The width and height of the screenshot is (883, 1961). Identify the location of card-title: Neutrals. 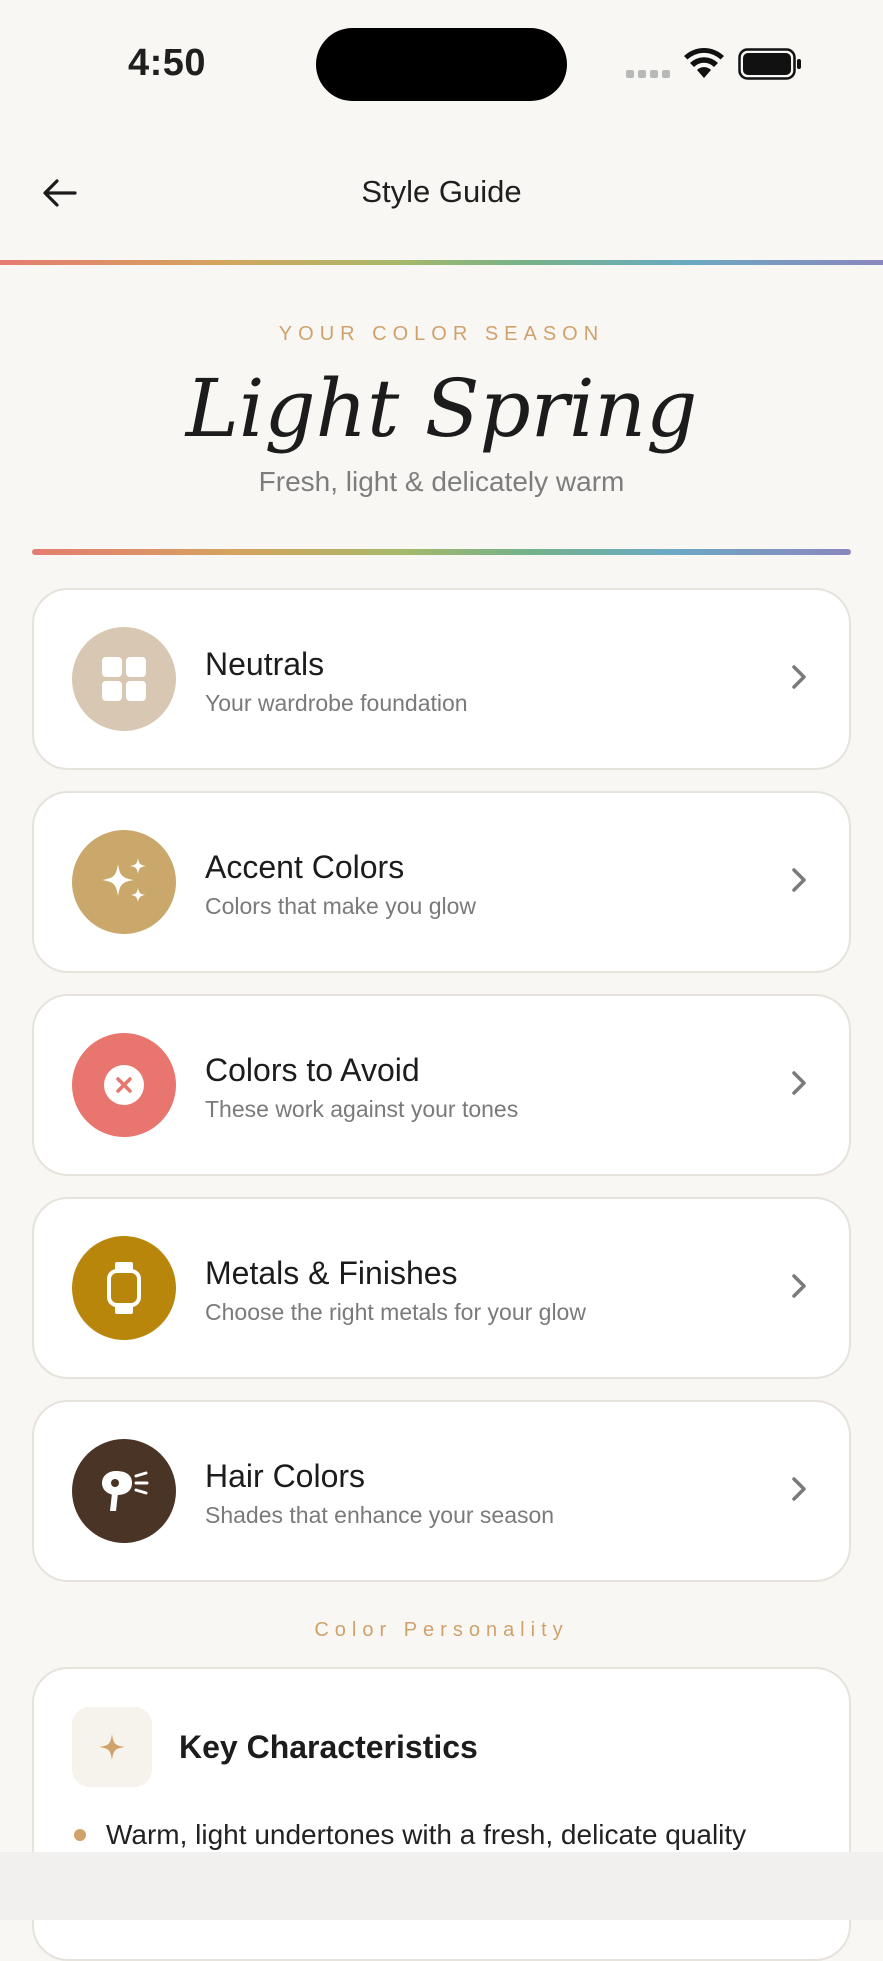
(265, 664).